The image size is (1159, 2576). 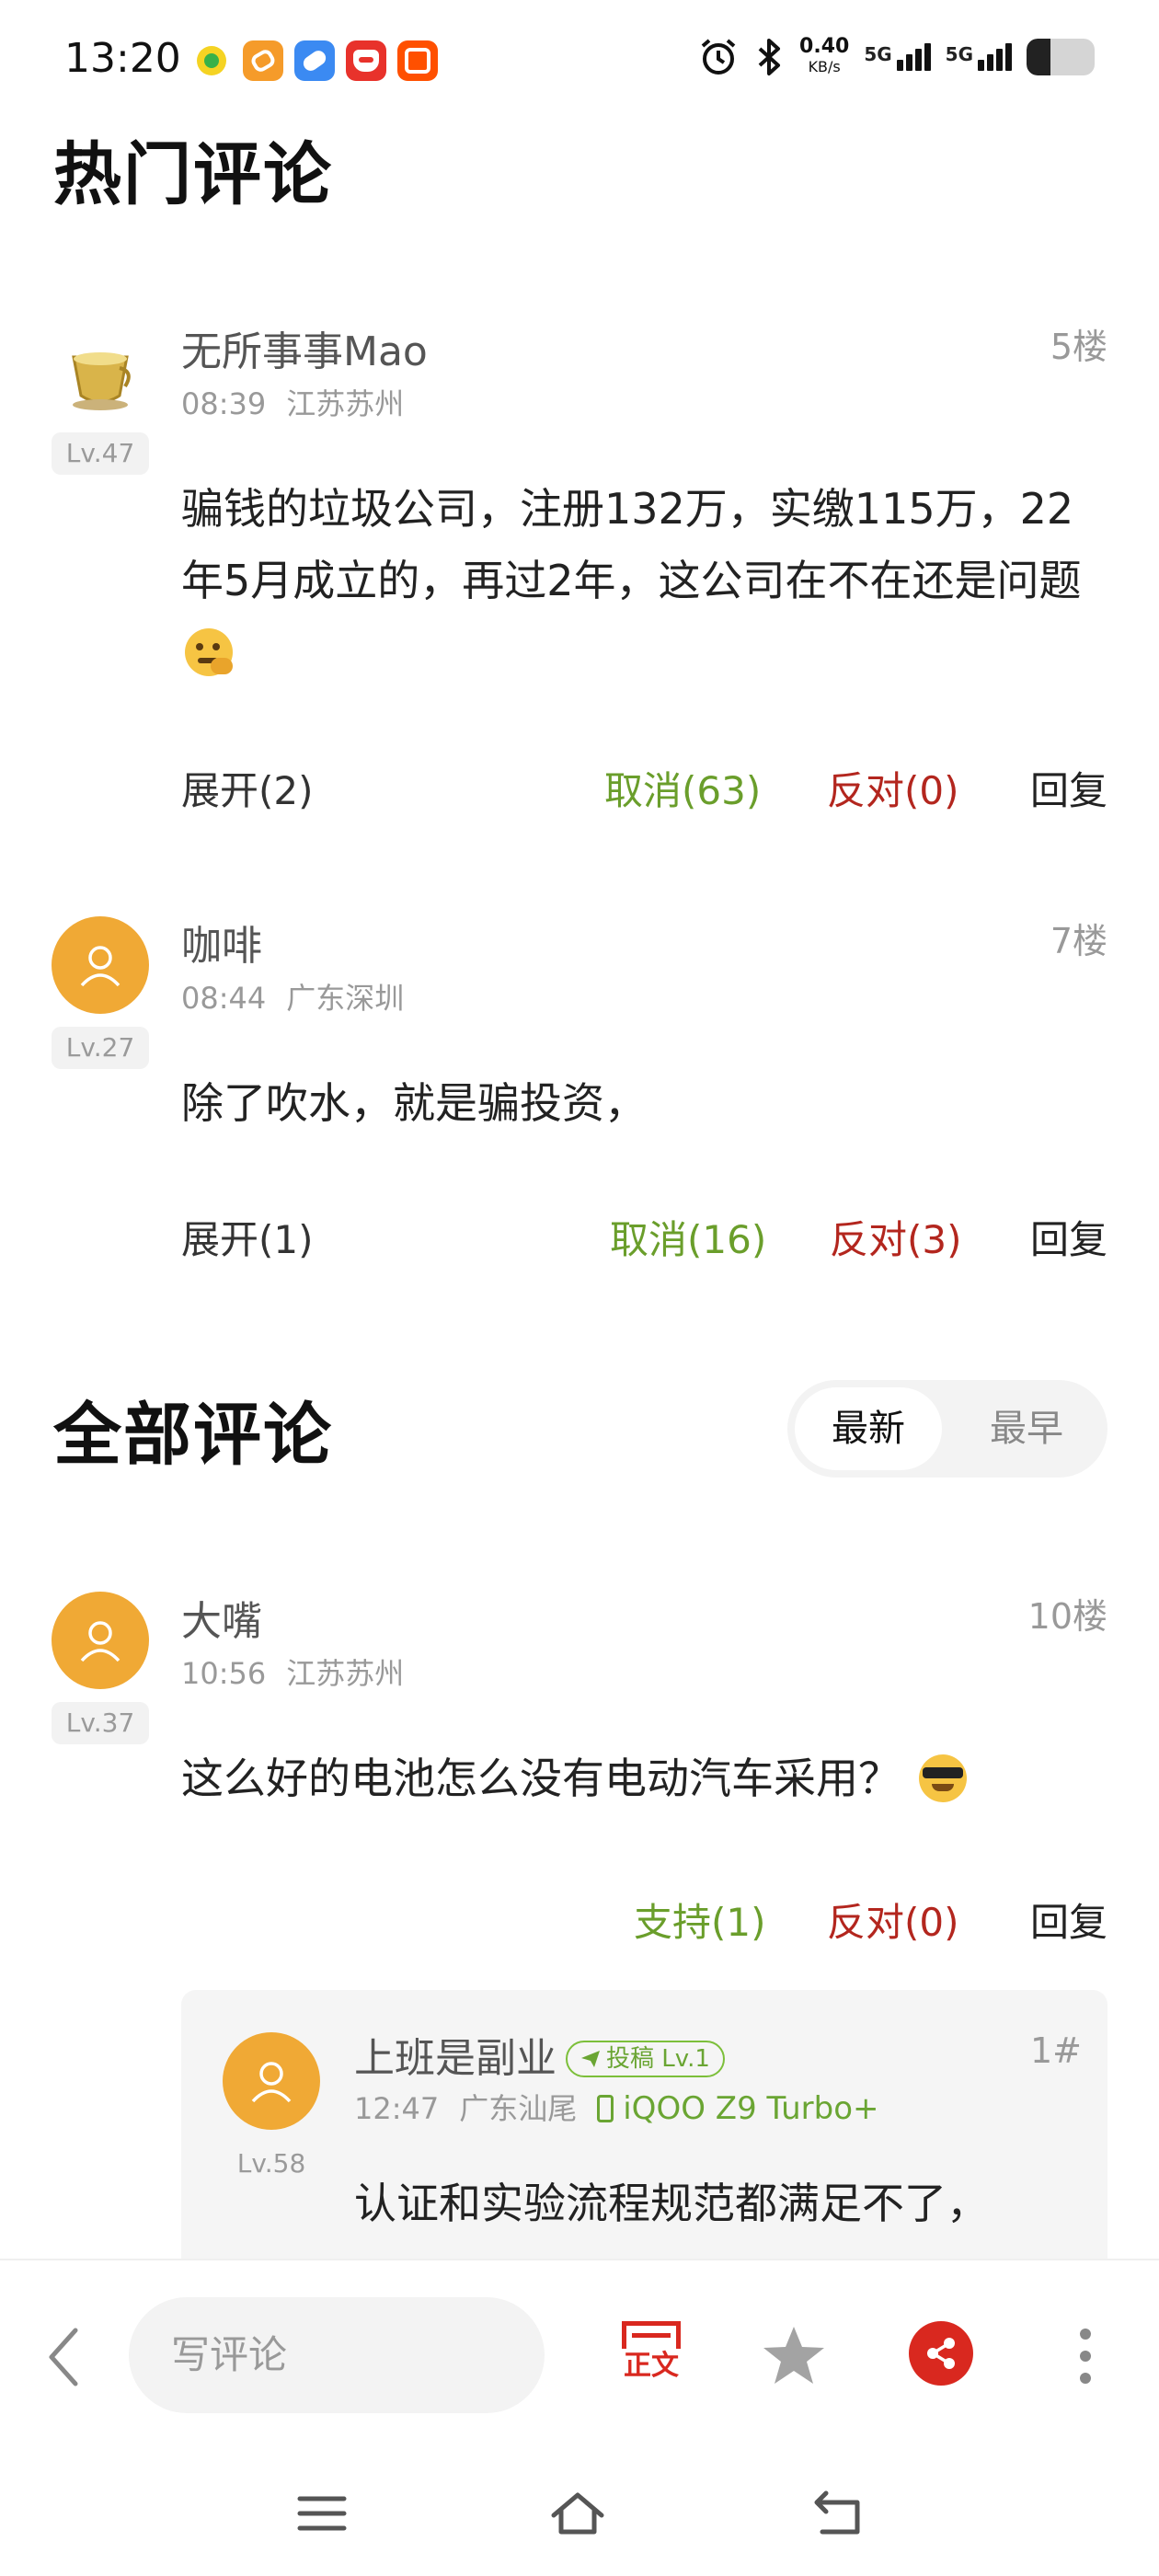 I want to click on status-right: 0.40 KB/s 5G 5G, so click(x=896, y=57).